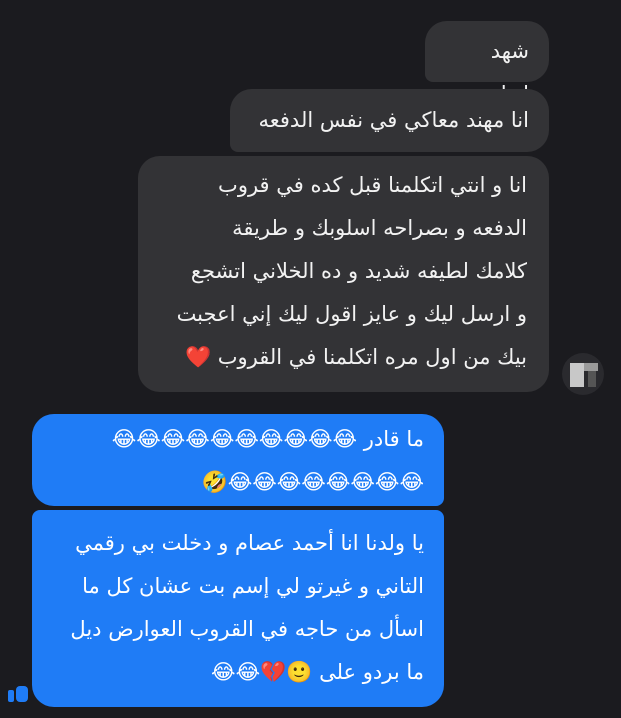  I want to click on sender-avatar, so click(583, 374).